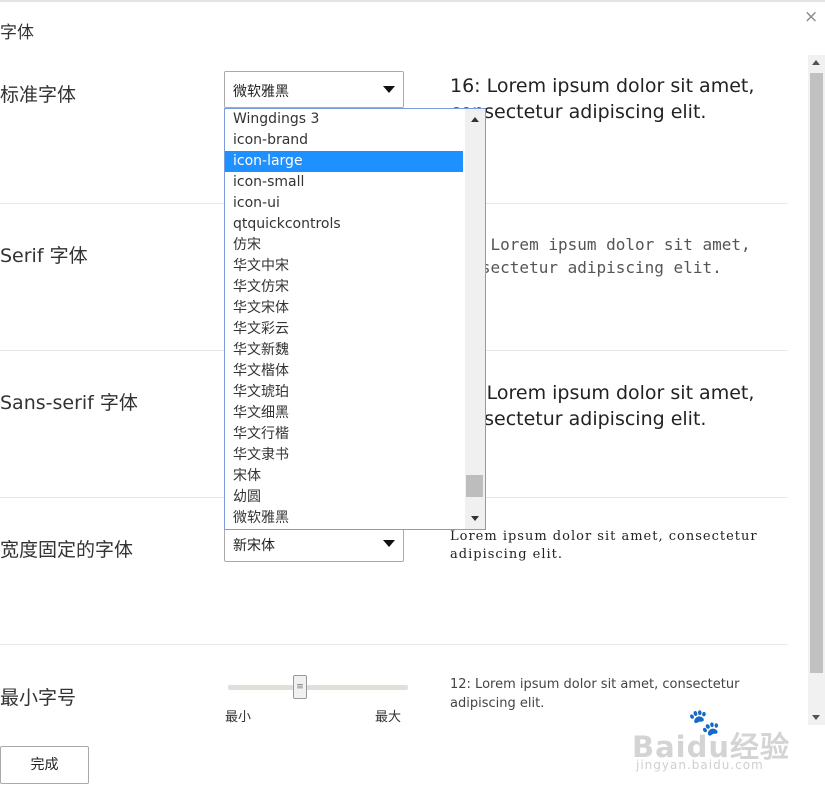 The height and width of the screenshot is (796, 825). What do you see at coordinates (344, 434) in the screenshot?
I see `dropdown-item: 华文行楷` at bounding box center [344, 434].